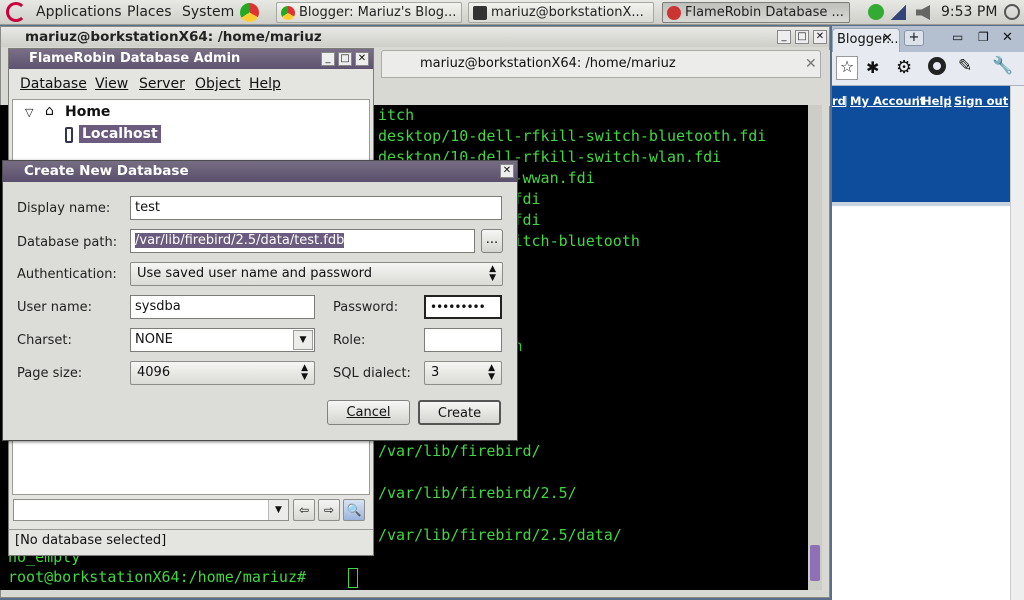 Image resolution: width=1024 pixels, height=600 pixels. Describe the element at coordinates (459, 451) in the screenshot. I see `terminal-line: /var/lib/firebird/` at that location.